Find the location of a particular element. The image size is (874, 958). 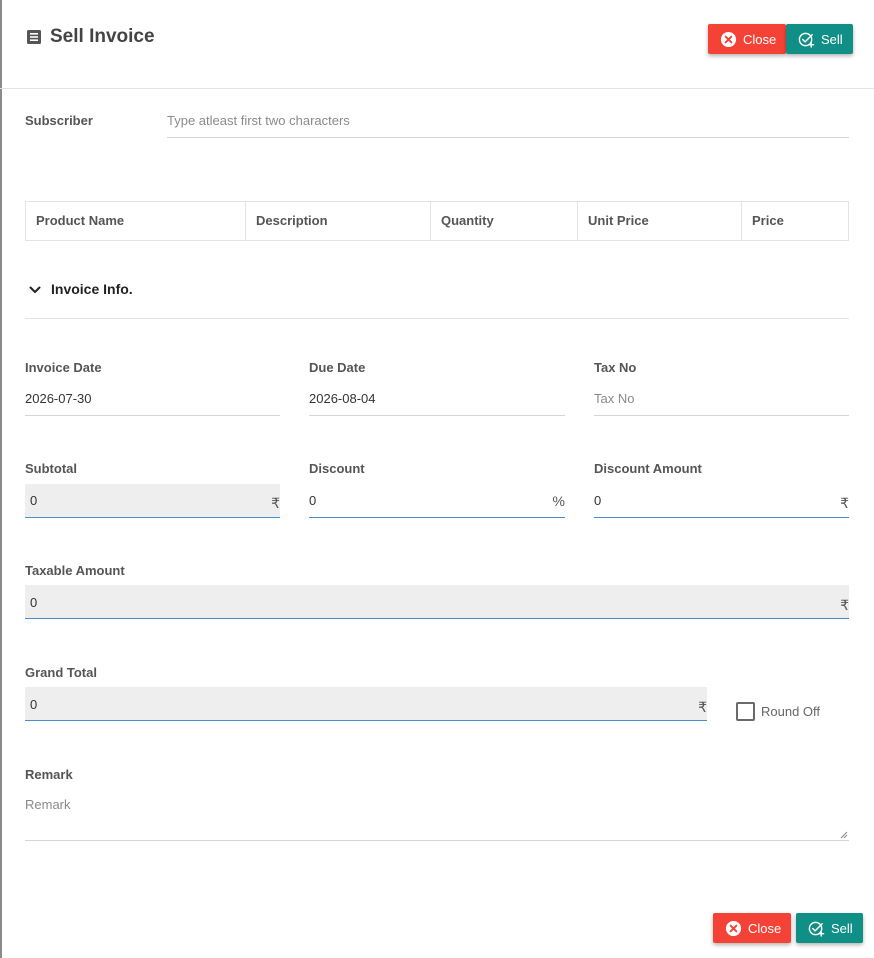

discount-amount-label: Discount Amount is located at coordinates (648, 468).